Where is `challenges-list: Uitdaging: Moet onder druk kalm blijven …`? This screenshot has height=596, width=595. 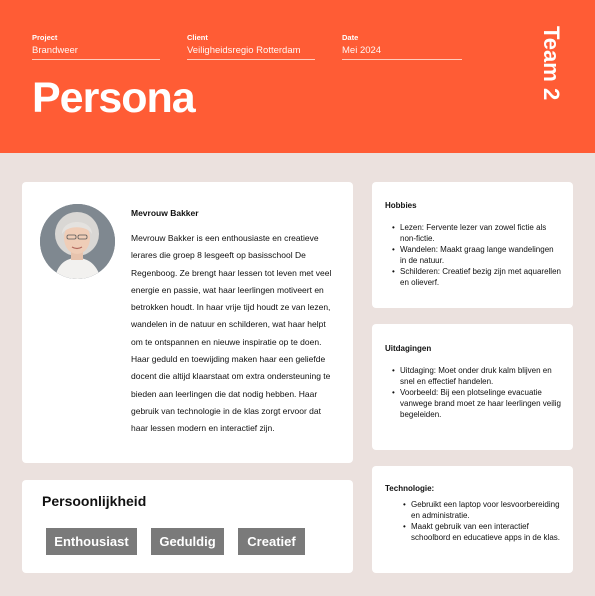 challenges-list: Uitdaging: Moet onder druk kalm blijven … is located at coordinates (477, 392).